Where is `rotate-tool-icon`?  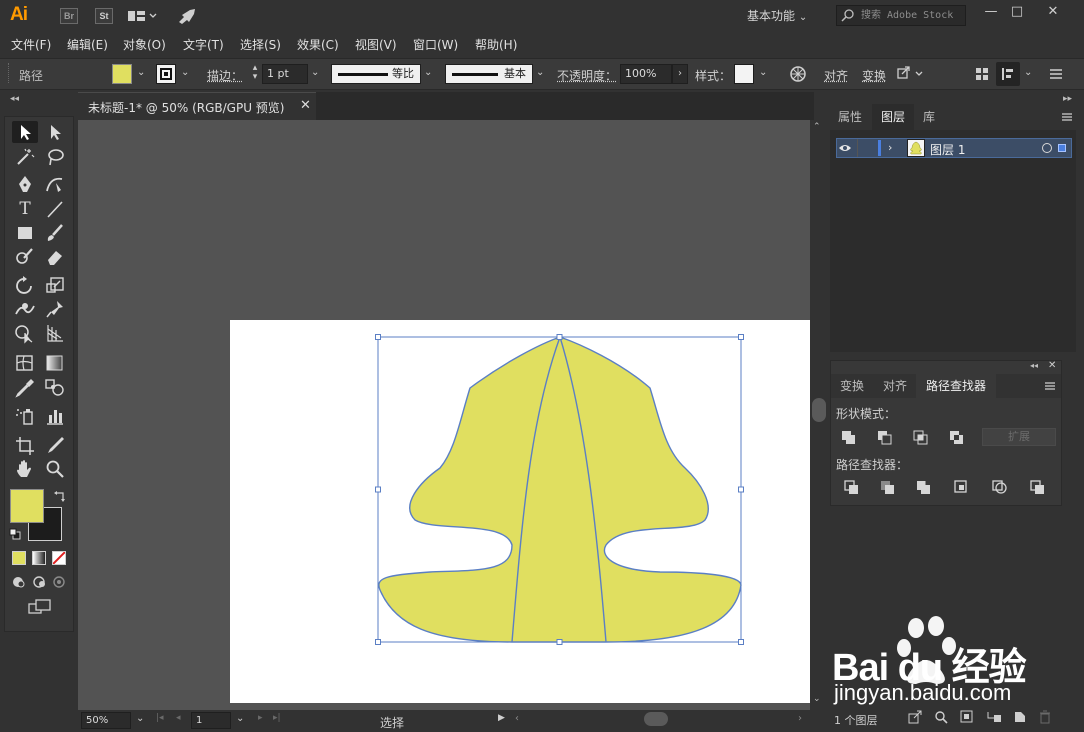
rotate-tool-icon is located at coordinates (25, 285).